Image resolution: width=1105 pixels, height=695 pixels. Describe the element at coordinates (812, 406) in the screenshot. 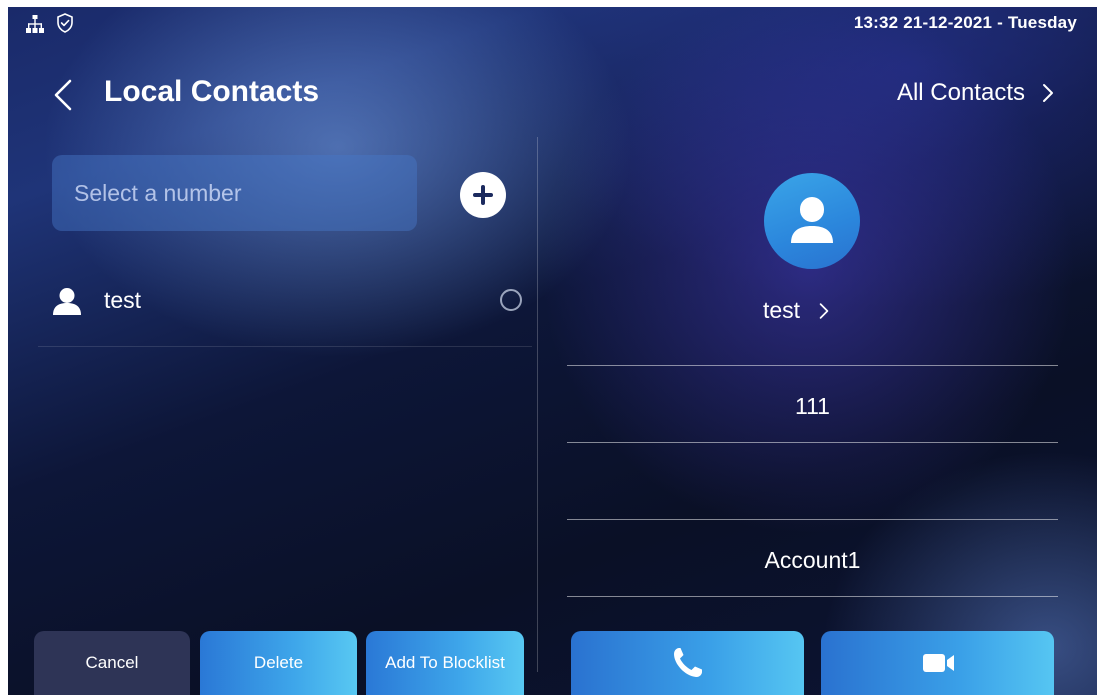

I see `contact-number: 111` at that location.